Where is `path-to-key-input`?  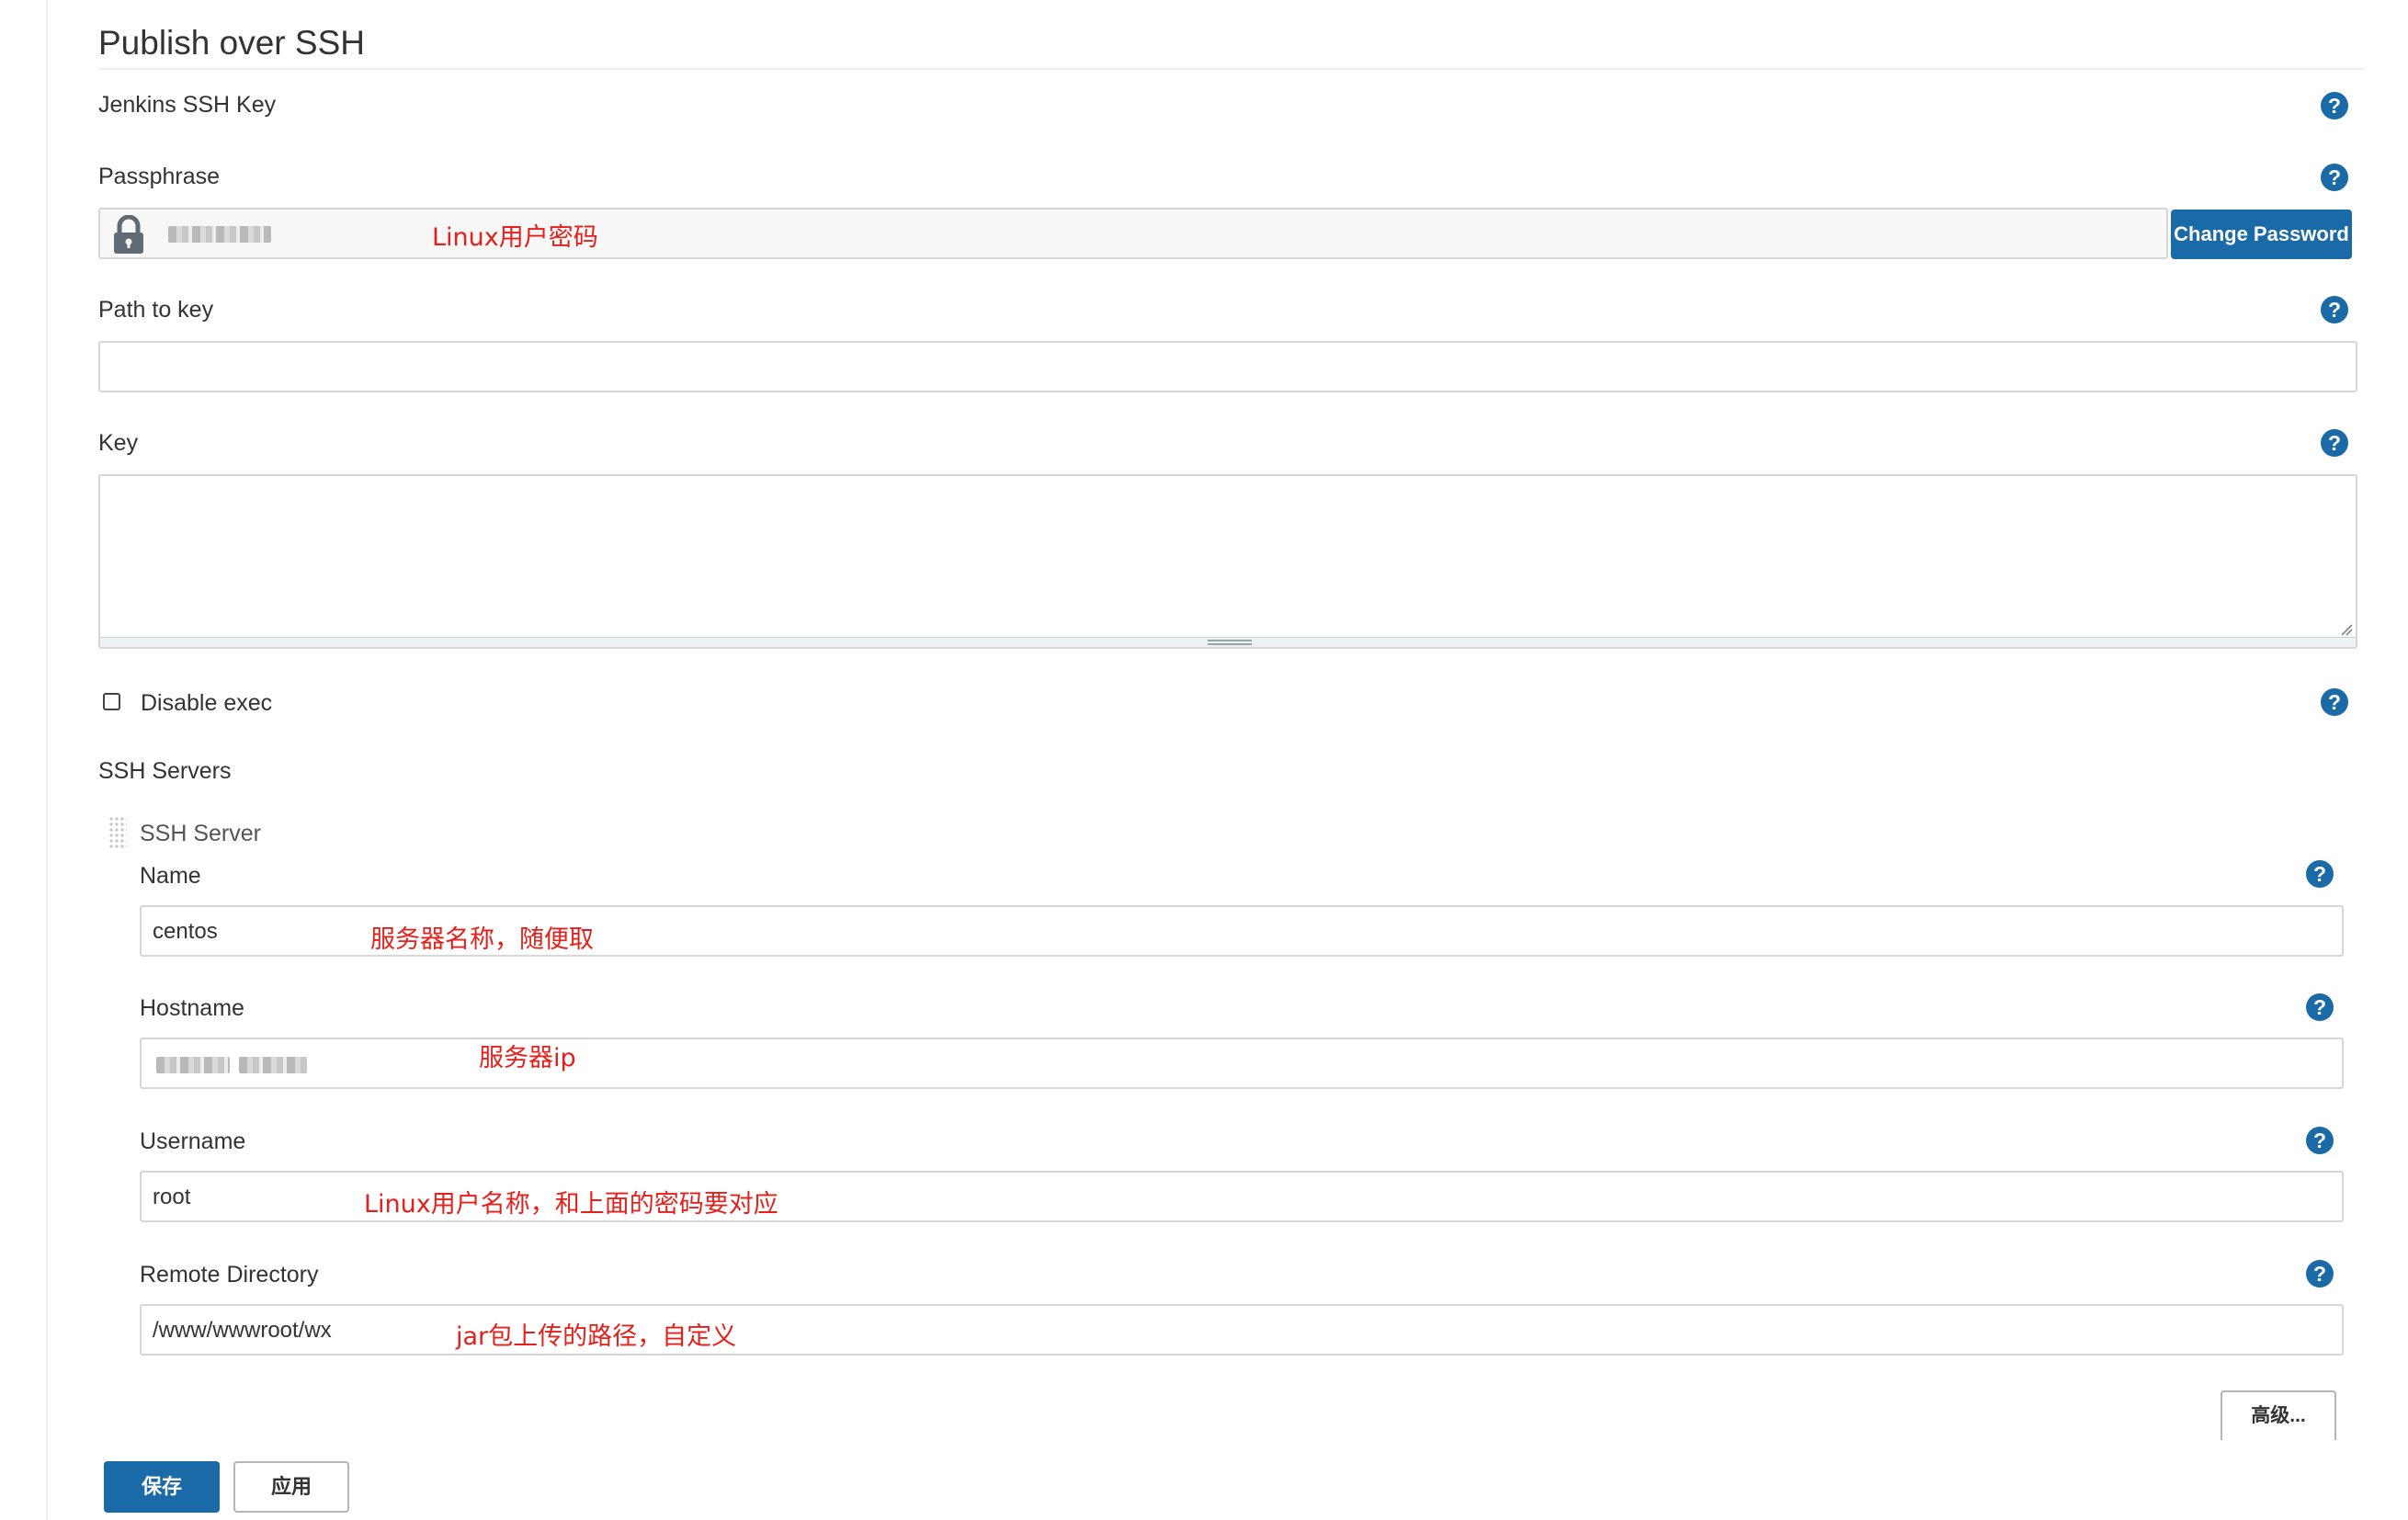
path-to-key-input is located at coordinates (1227, 366).